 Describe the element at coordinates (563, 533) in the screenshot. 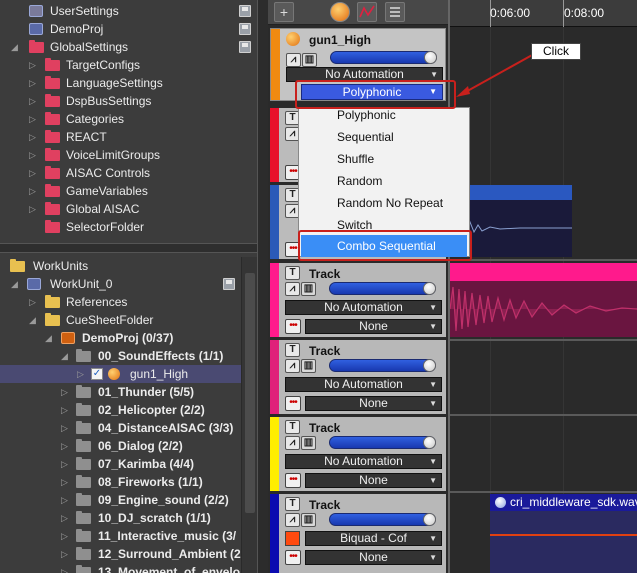

I see `audio-clip: cri_middleware_sdk.wav` at that location.